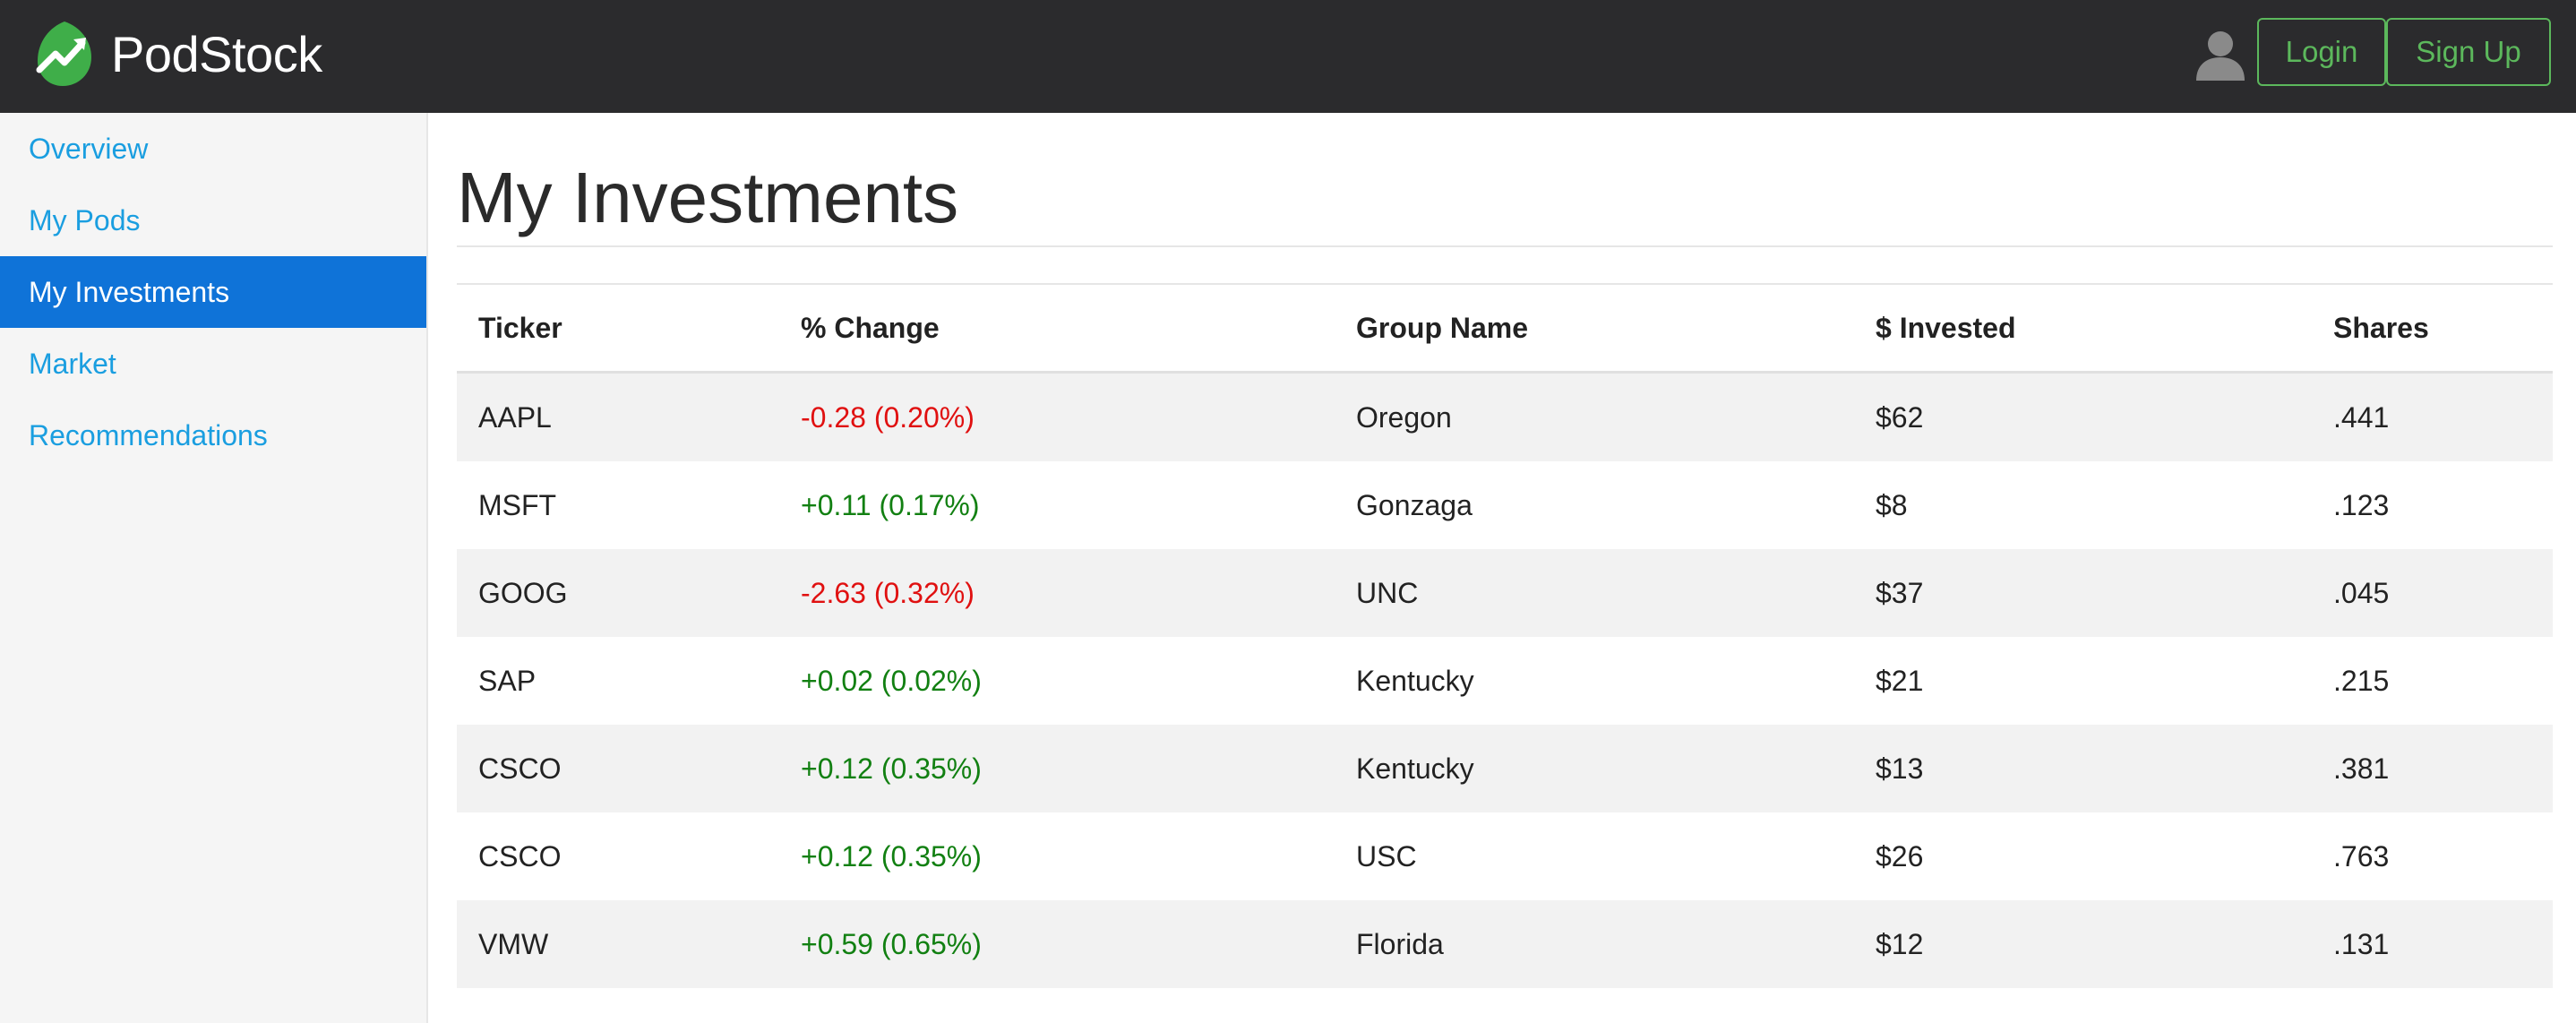  I want to click on shares-cell: .441, so click(2361, 417).